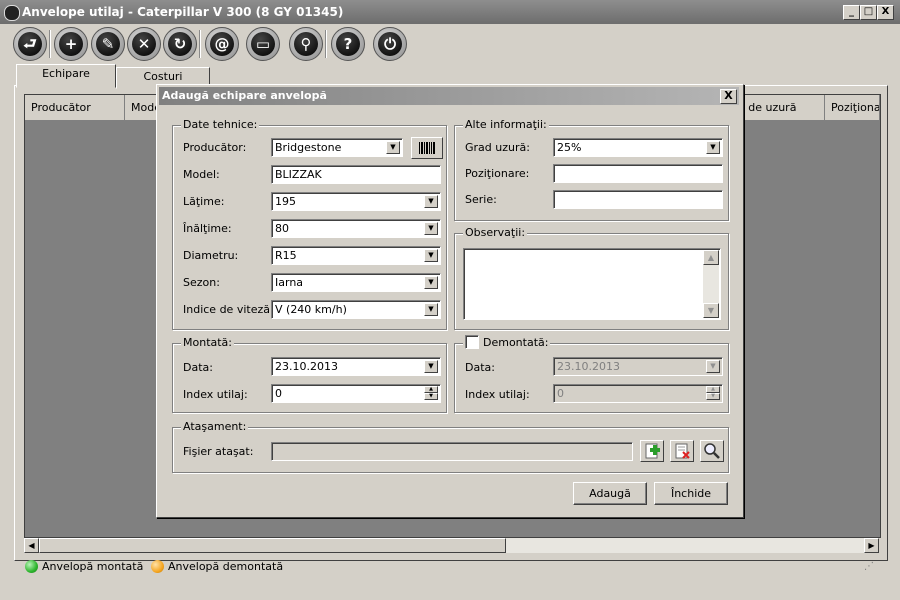  Describe the element at coordinates (31, 545) in the screenshot. I see `scroll-left-button: ◀` at that location.